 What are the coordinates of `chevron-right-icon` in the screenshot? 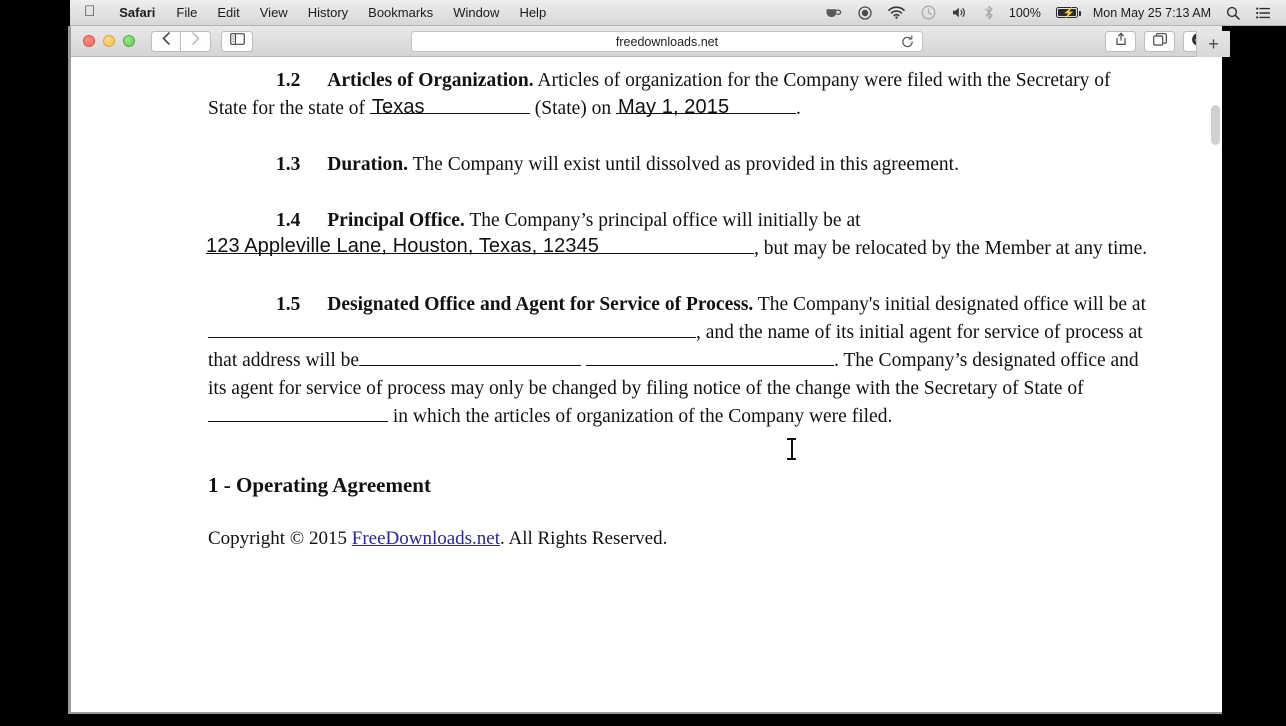 It's located at (195, 41).